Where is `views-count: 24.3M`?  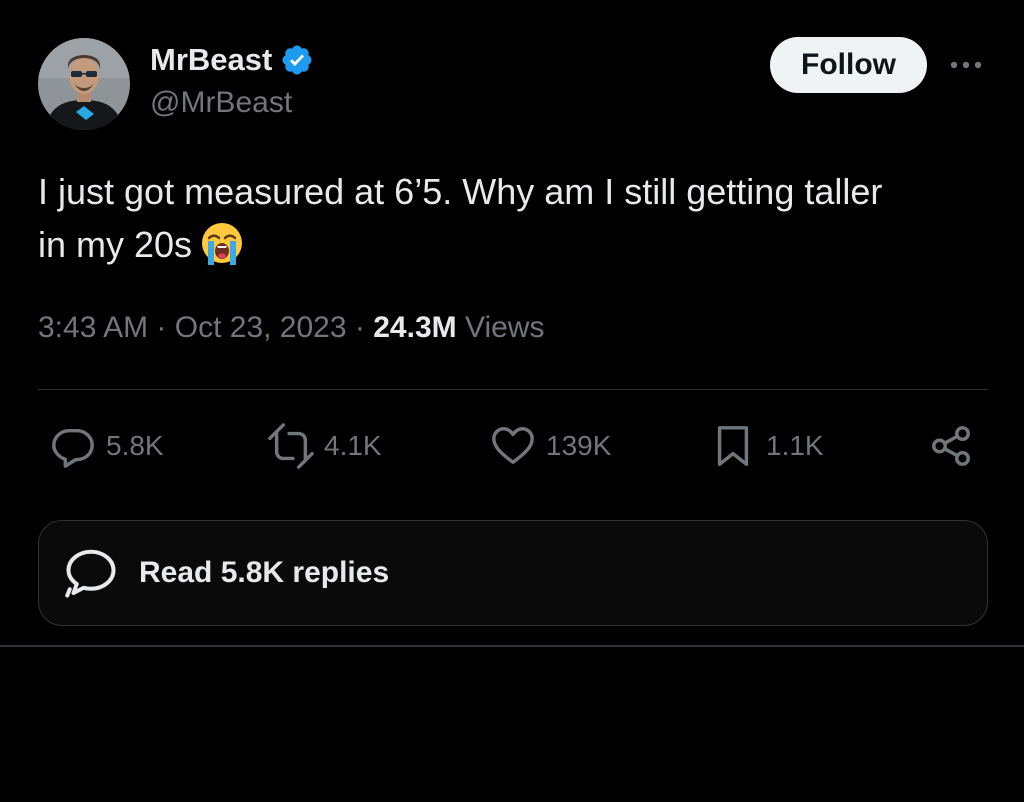
views-count: 24.3M is located at coordinates (415, 327).